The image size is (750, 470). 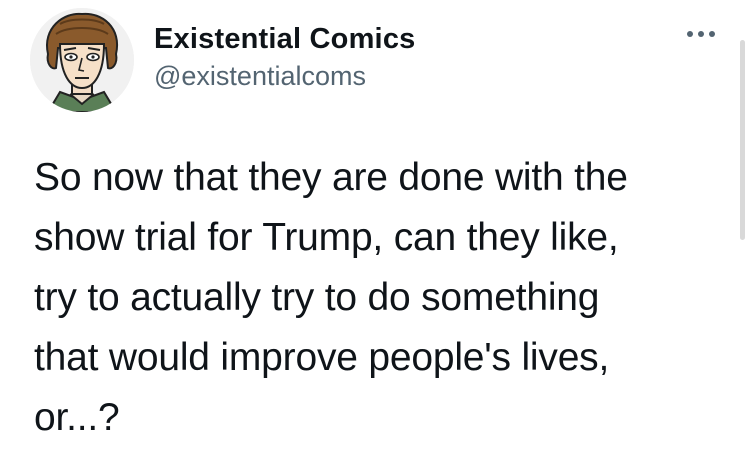 I want to click on user-info: Existential Comics @existentialcoms, so click(x=284, y=57).